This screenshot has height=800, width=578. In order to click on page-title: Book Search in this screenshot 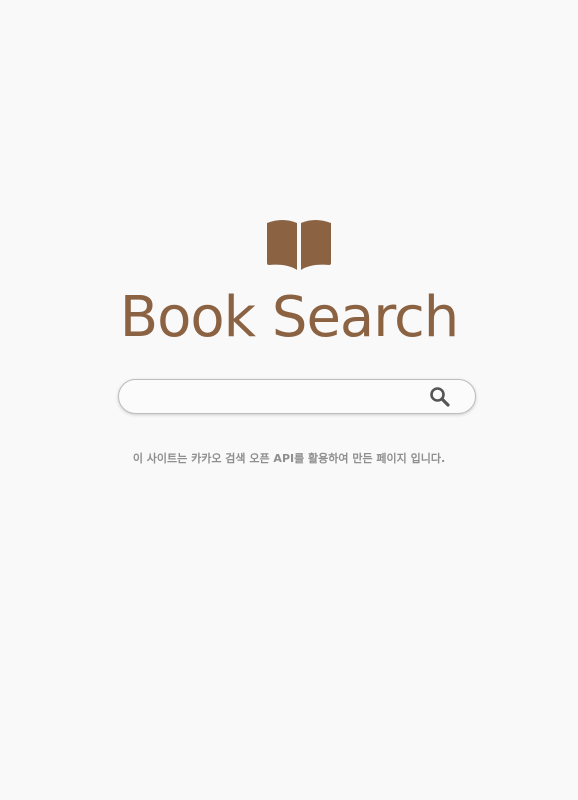, I will do `click(289, 317)`.